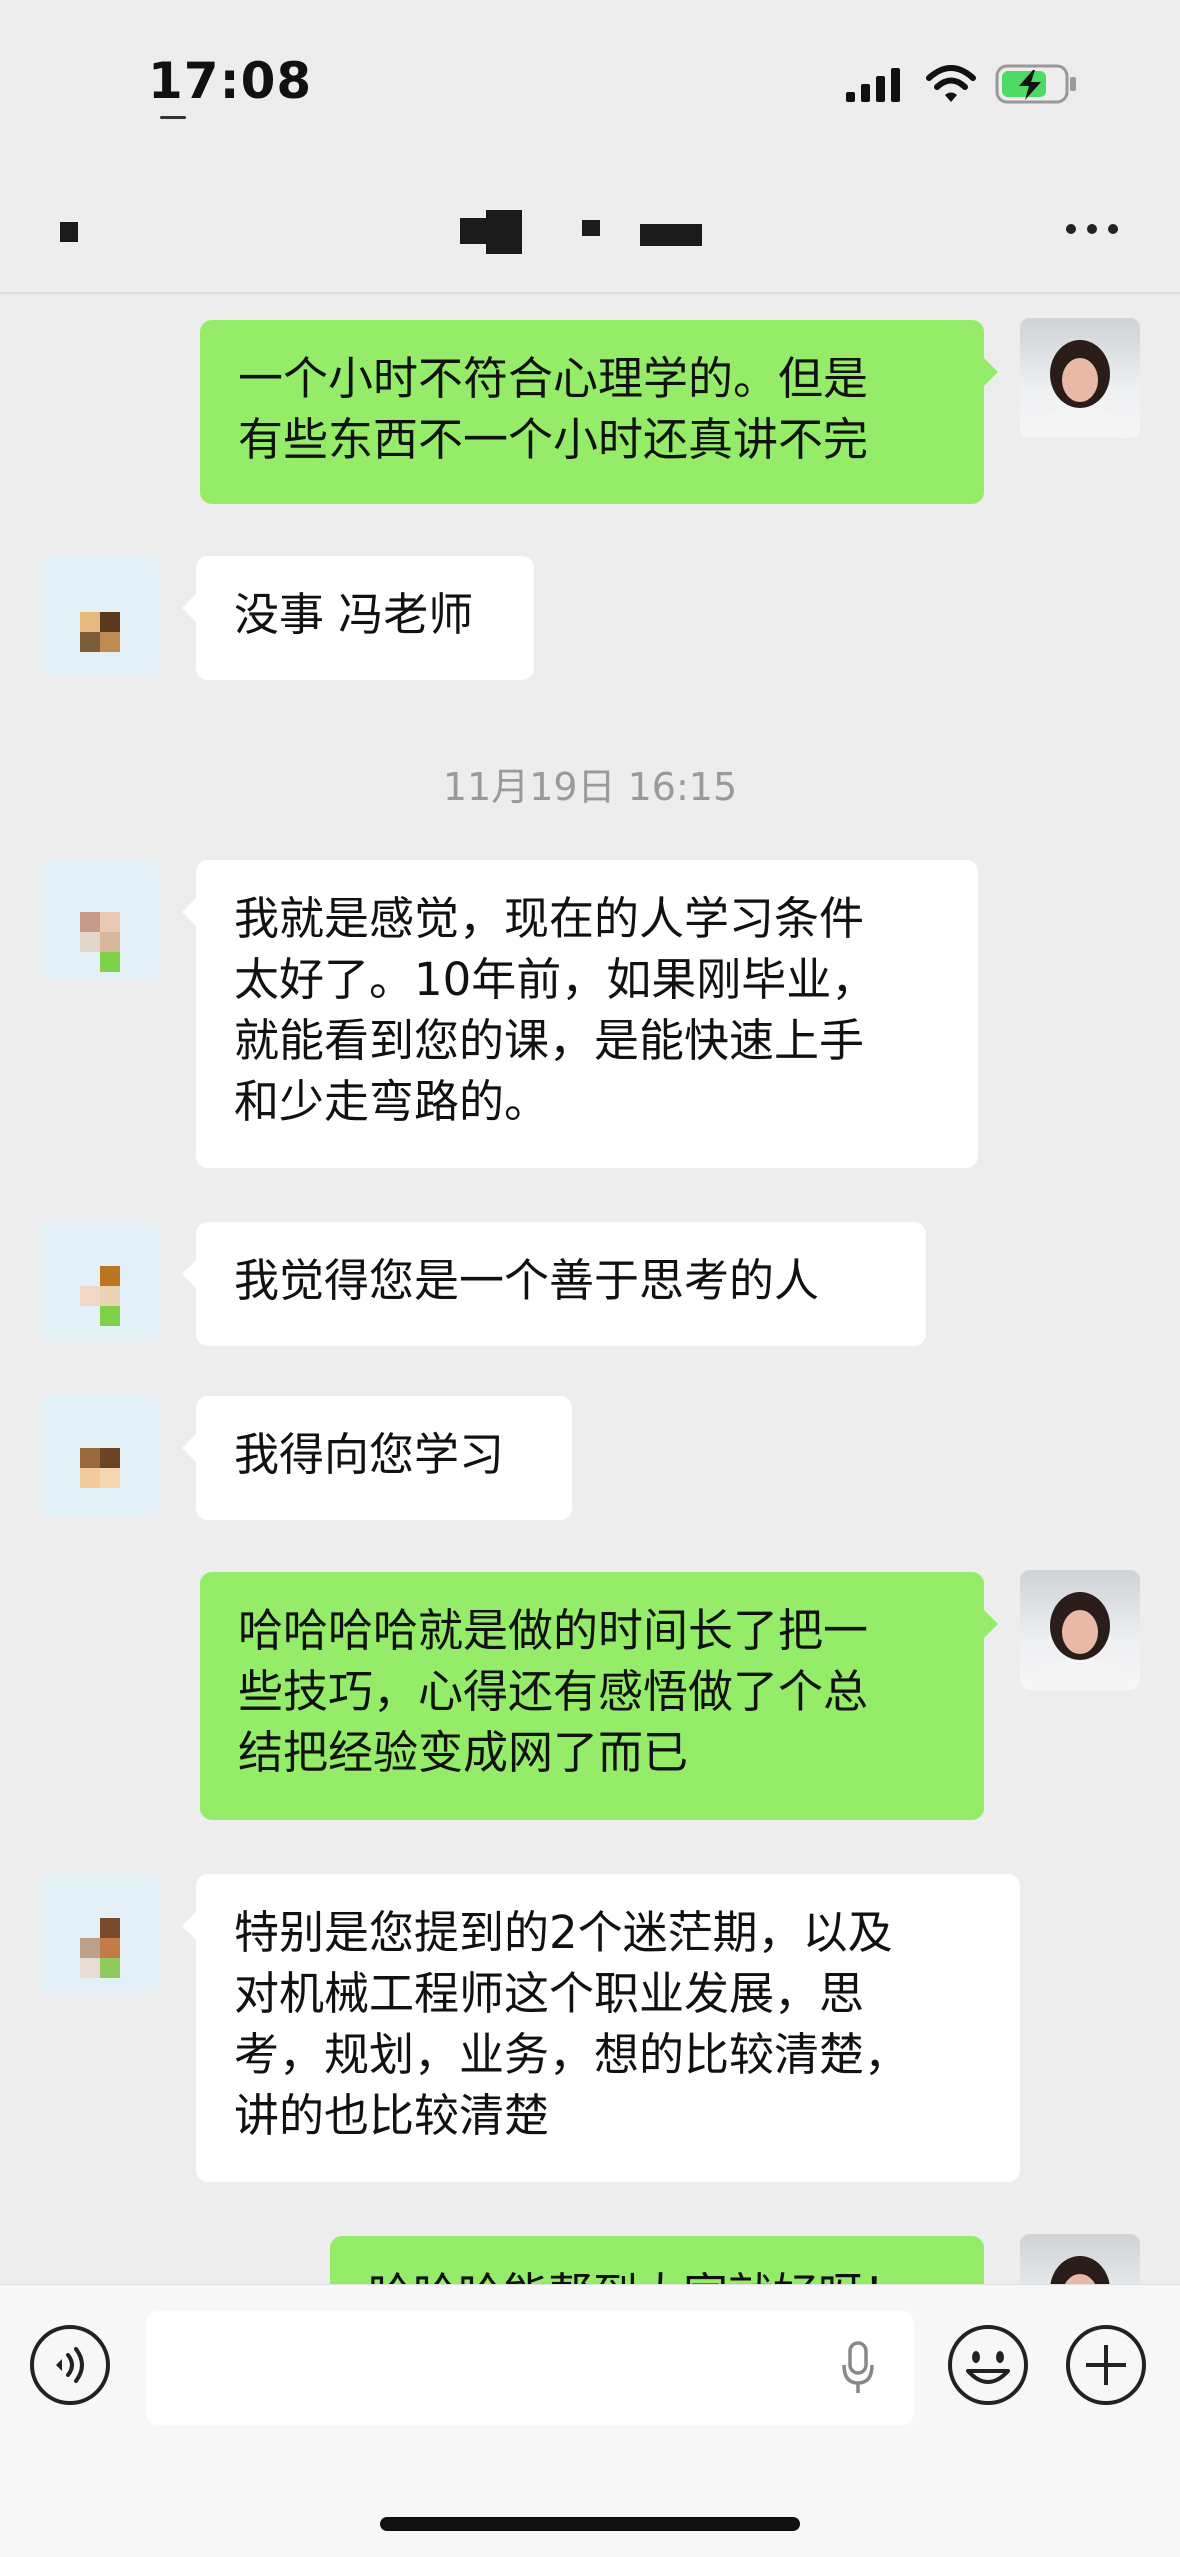  I want to click on signal-icon, so click(873, 85).